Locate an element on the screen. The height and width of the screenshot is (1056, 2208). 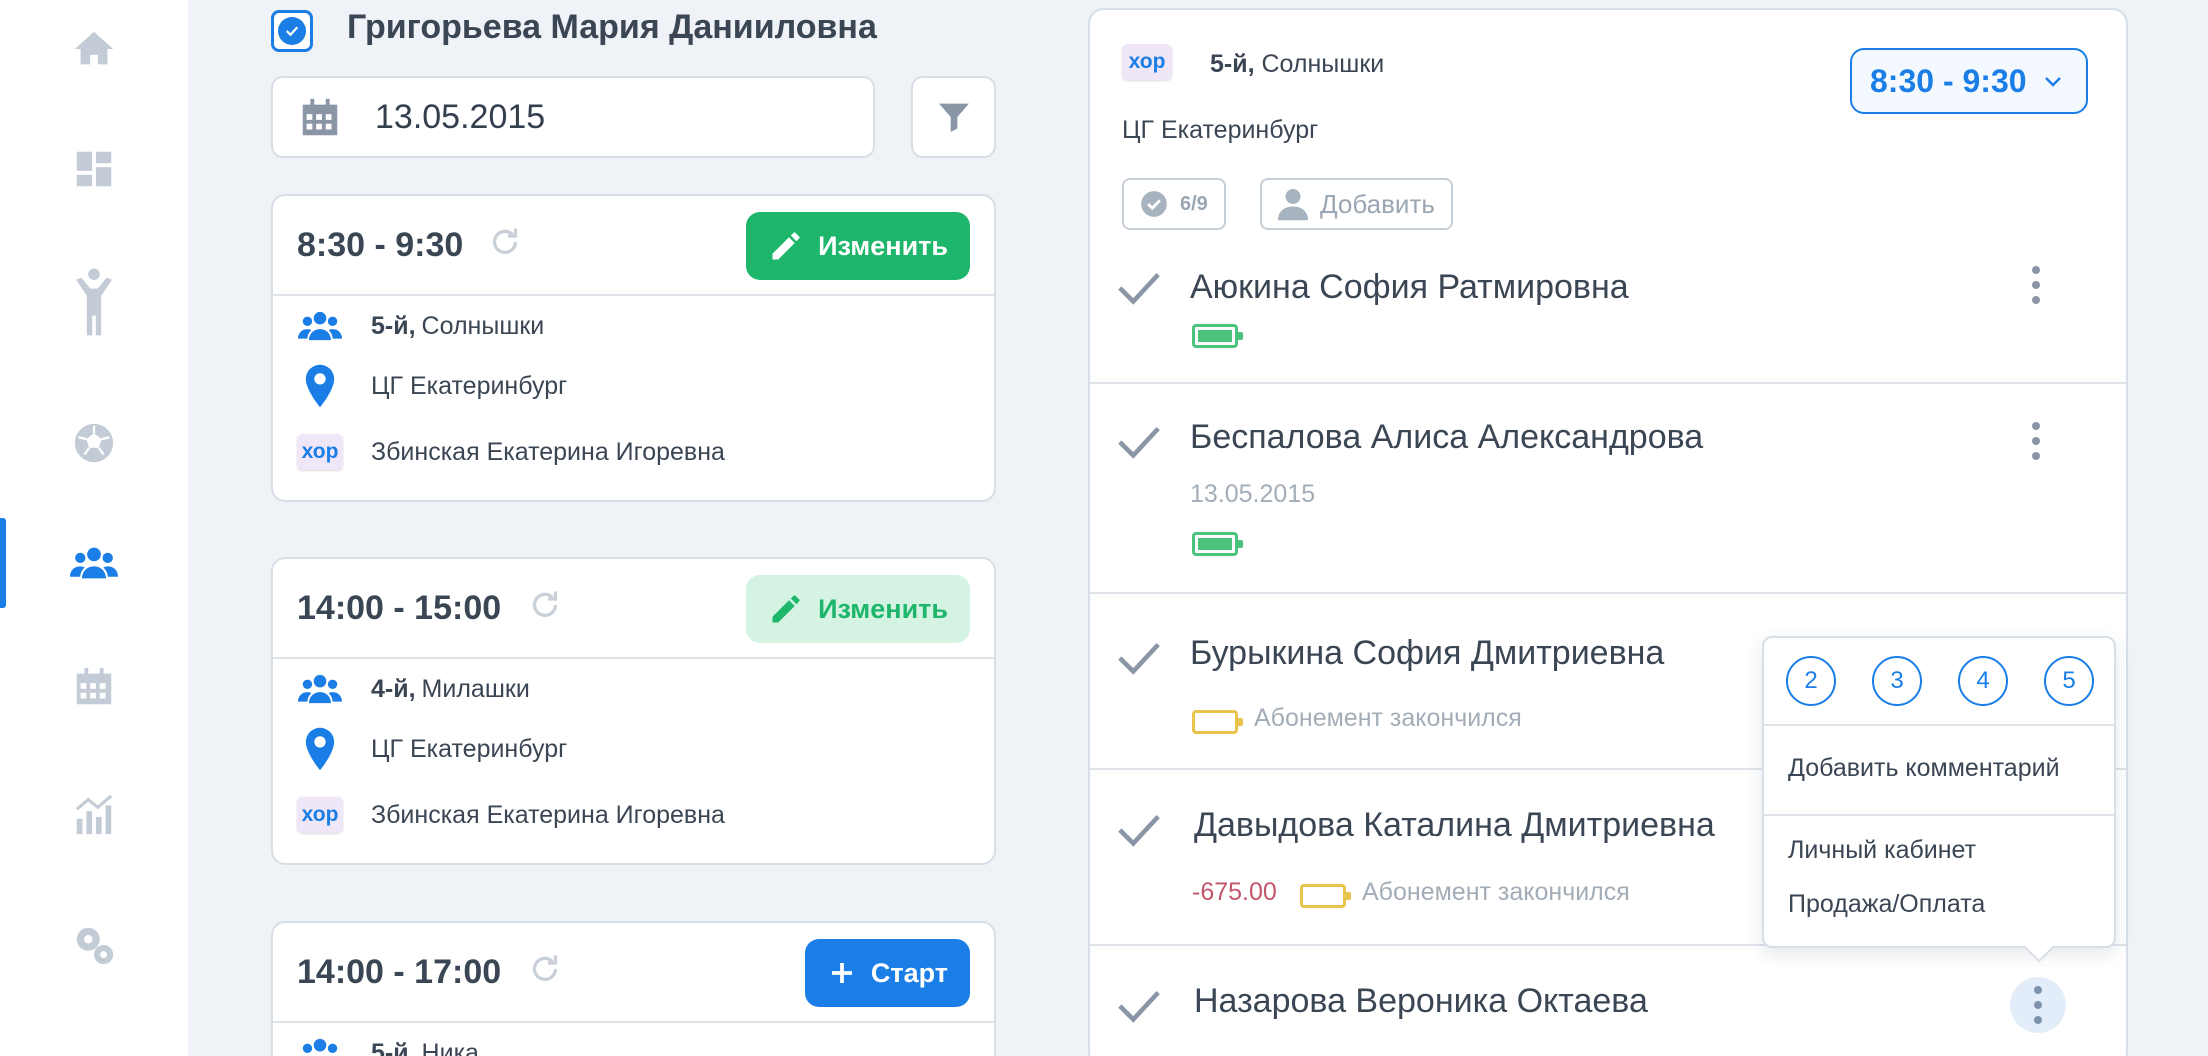
lesson-card-header: 14:00 - 17:00 Старт is located at coordinates (633, 973).